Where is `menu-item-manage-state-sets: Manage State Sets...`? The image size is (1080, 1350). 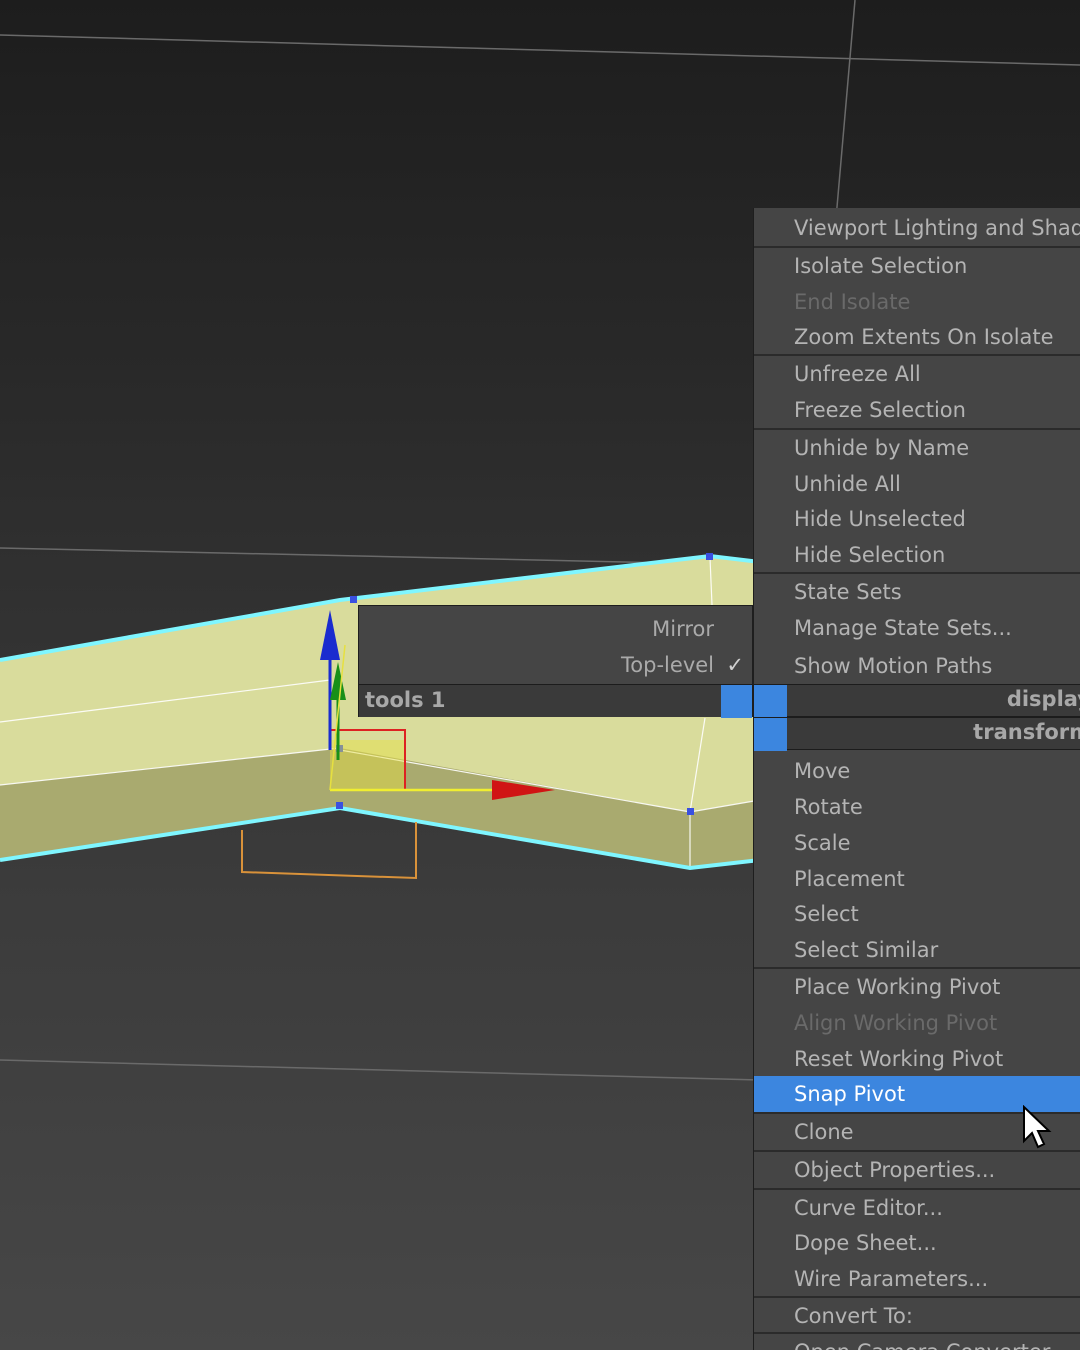 menu-item-manage-state-sets: Manage State Sets... is located at coordinates (917, 628).